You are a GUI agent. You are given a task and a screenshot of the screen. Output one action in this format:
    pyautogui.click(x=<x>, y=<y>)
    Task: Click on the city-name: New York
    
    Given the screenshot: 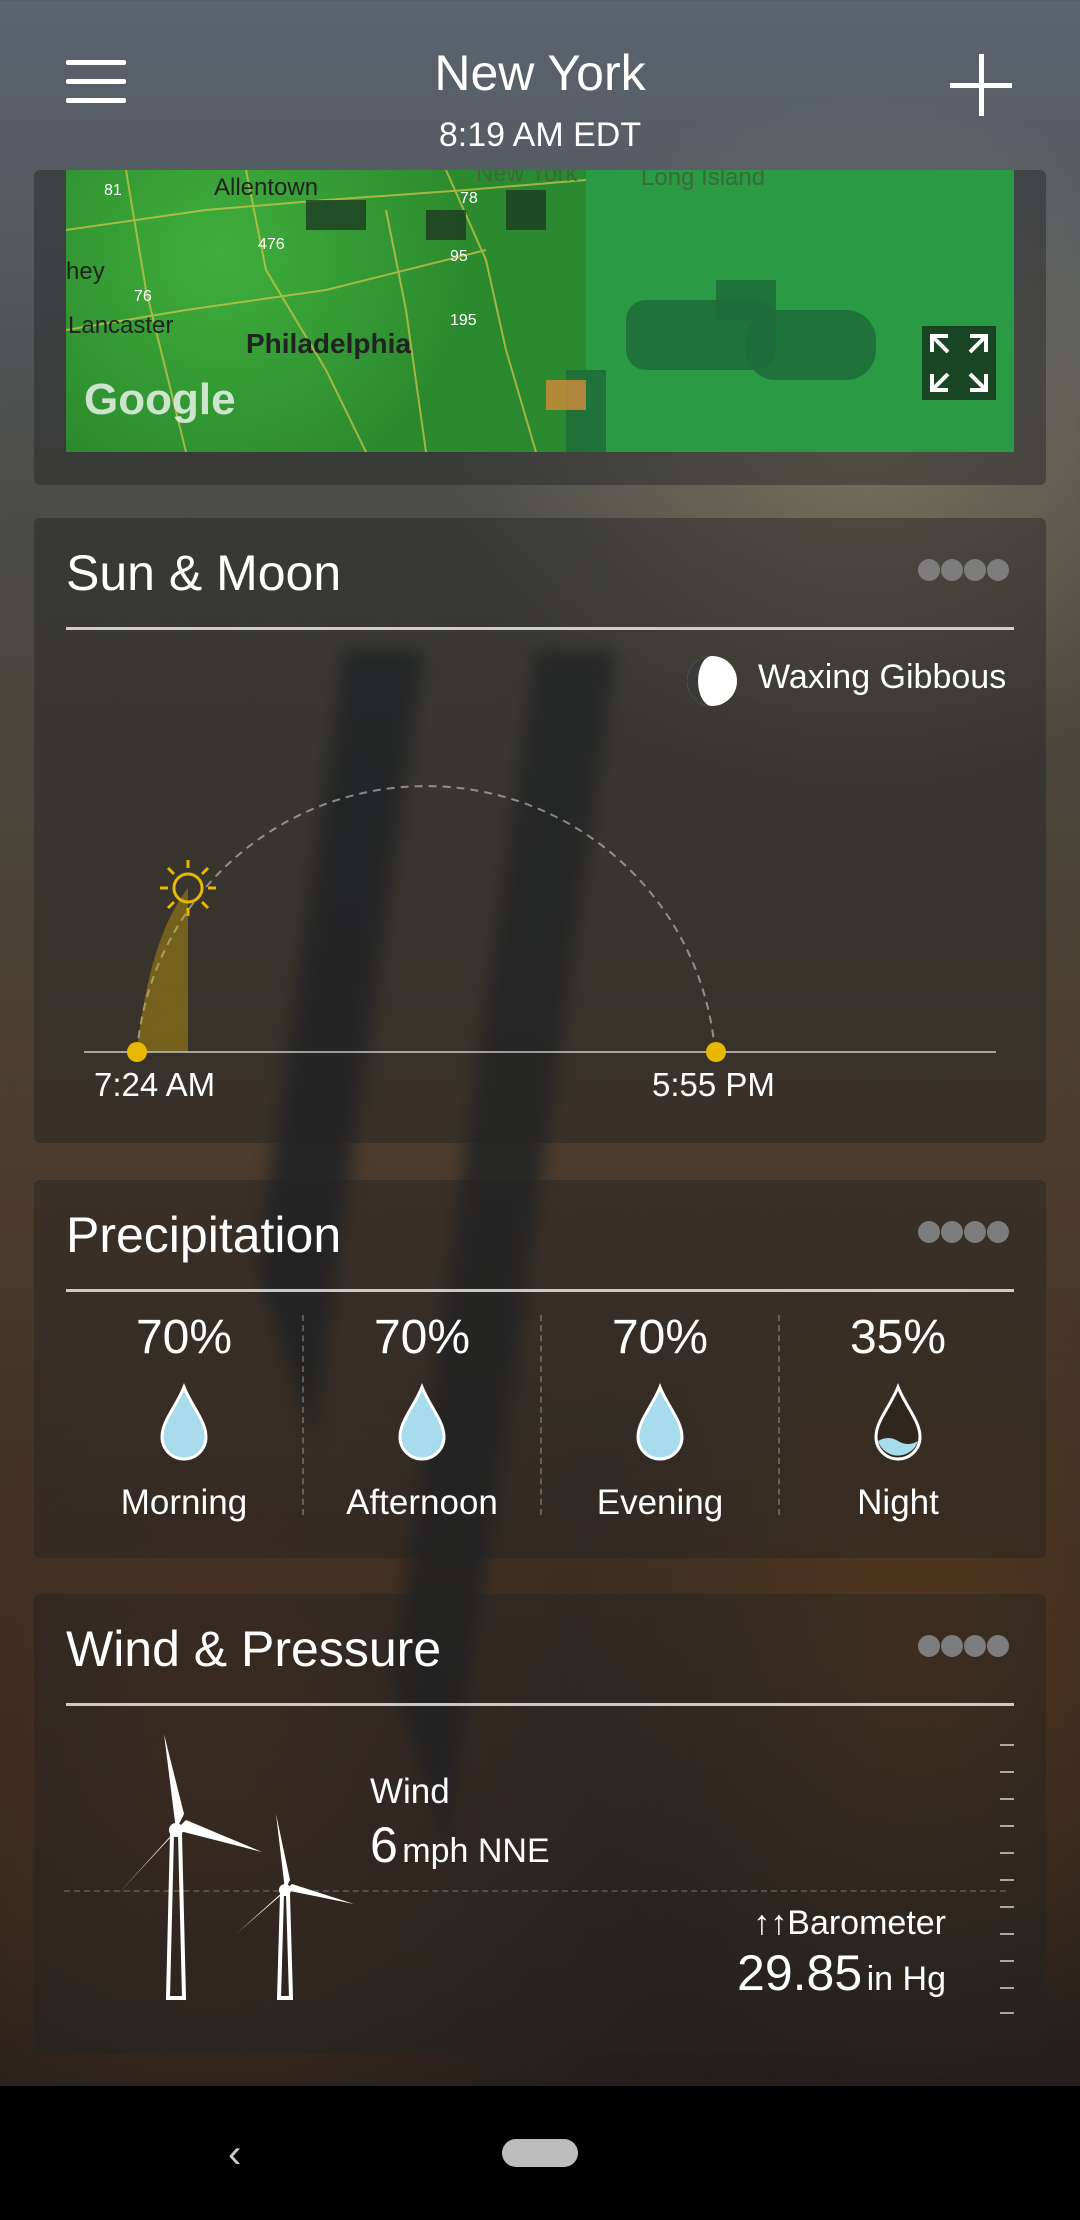 What is the action you would take?
    pyautogui.click(x=540, y=73)
    